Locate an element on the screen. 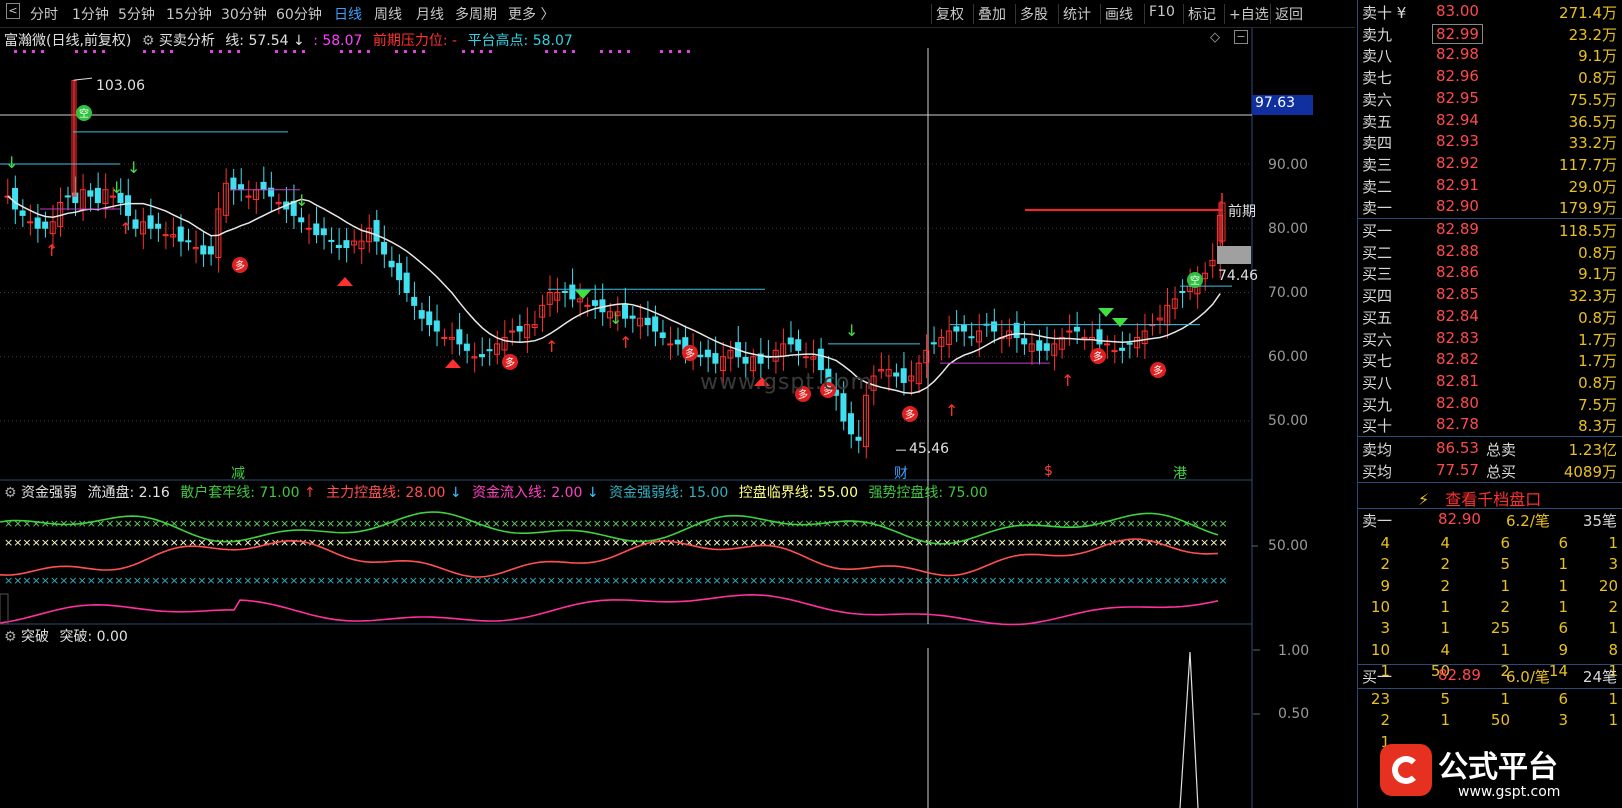 This screenshot has height=808, width=1622. toolbar-button-0: 复权 is located at coordinates (950, 14).